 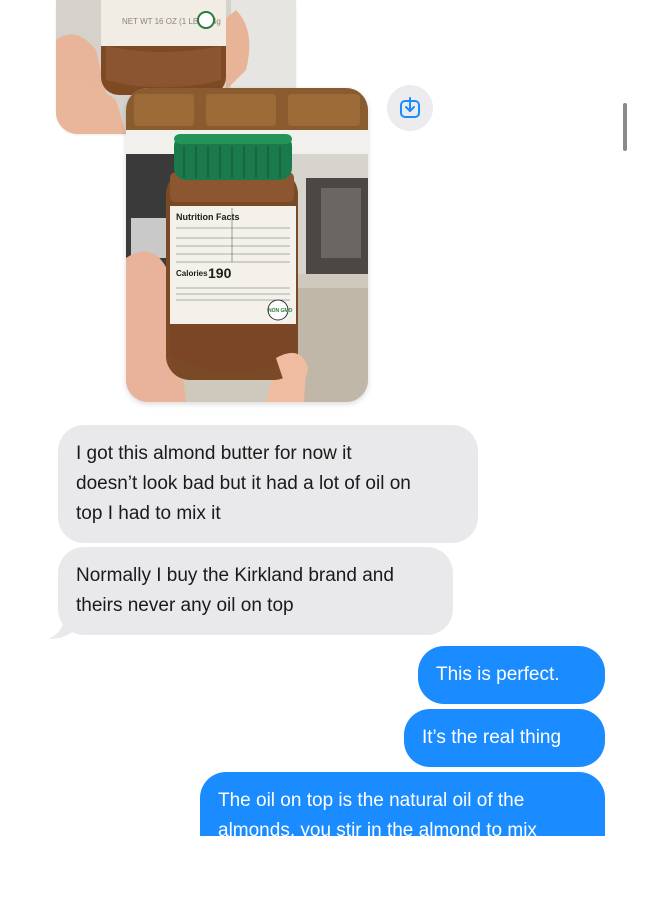 What do you see at coordinates (62, 627) in the screenshot?
I see `received-bubble-tail` at bounding box center [62, 627].